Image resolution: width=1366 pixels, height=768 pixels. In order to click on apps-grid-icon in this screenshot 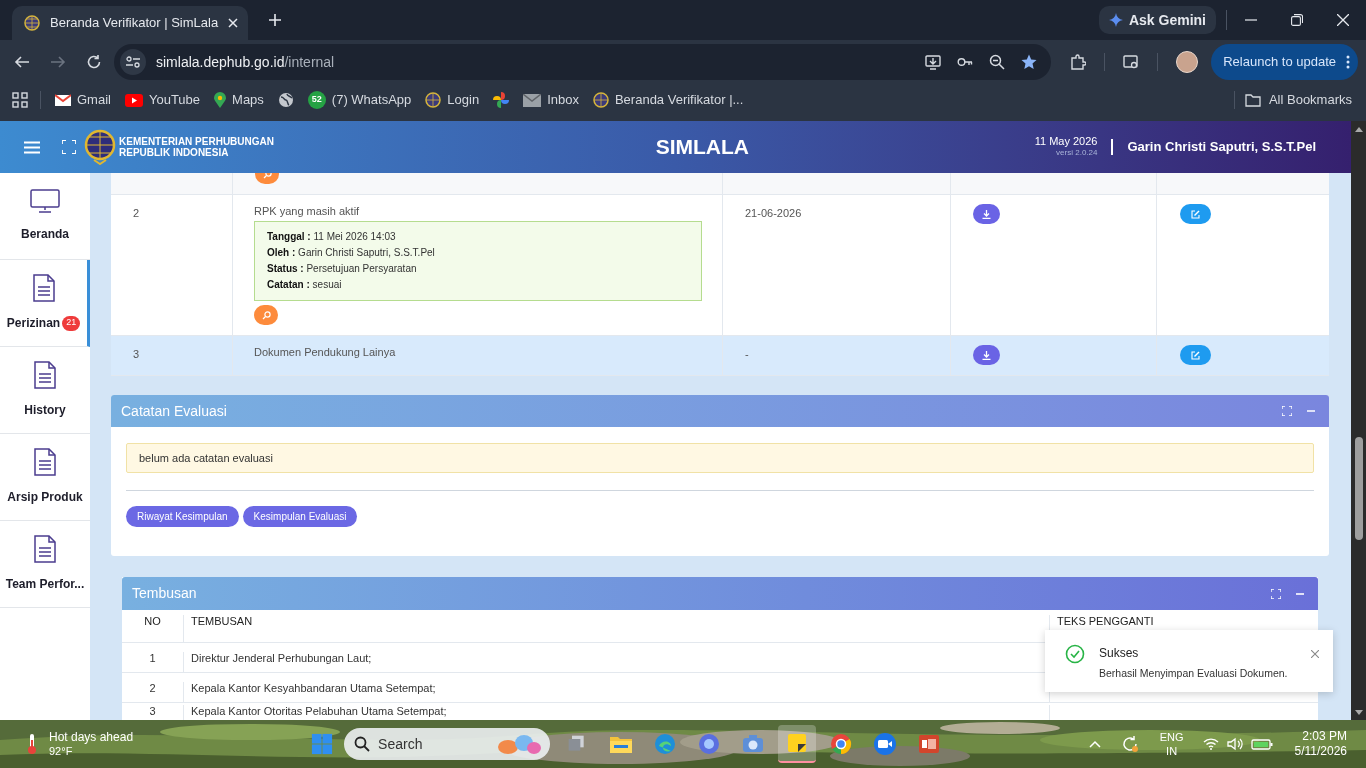, I will do `click(20, 100)`.